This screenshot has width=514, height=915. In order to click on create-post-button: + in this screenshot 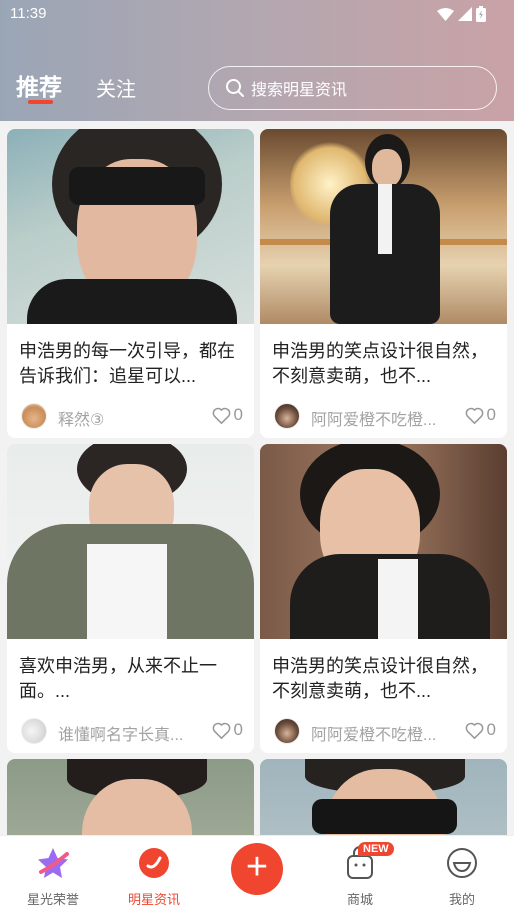, I will do `click(257, 869)`.